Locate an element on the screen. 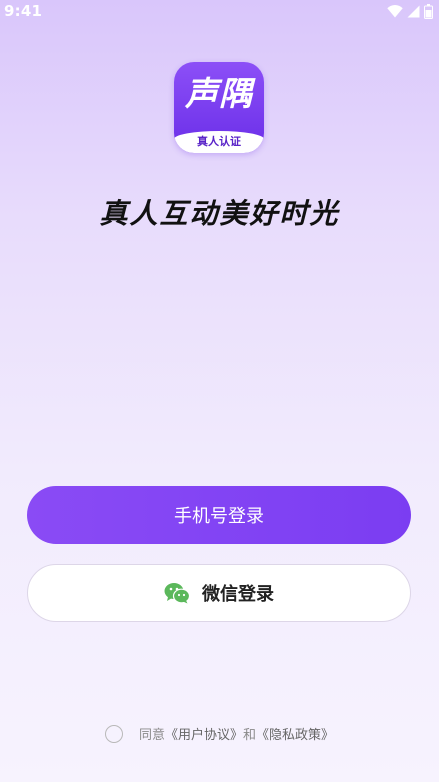 The height and width of the screenshot is (782, 439). app-logo: 声隅 真人认证 is located at coordinates (219, 107).